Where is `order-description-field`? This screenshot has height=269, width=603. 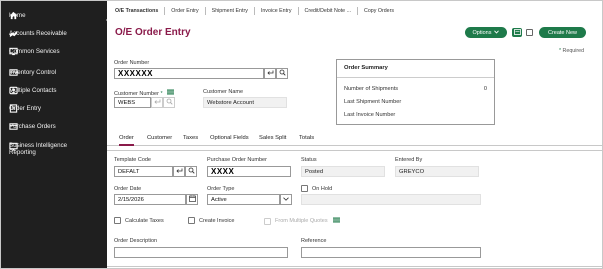
order-description-field is located at coordinates (201, 252).